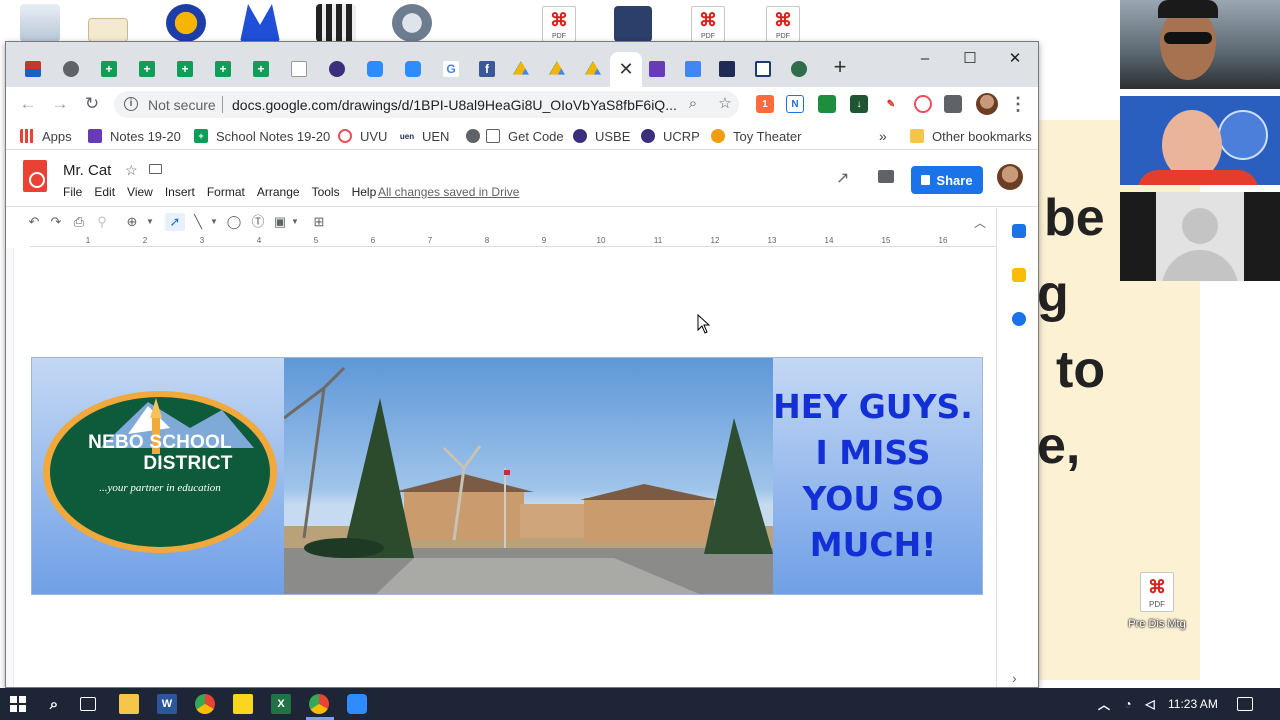 The image size is (1280, 720). What do you see at coordinates (180, 192) in the screenshot?
I see `menu-insert: Insert` at bounding box center [180, 192].